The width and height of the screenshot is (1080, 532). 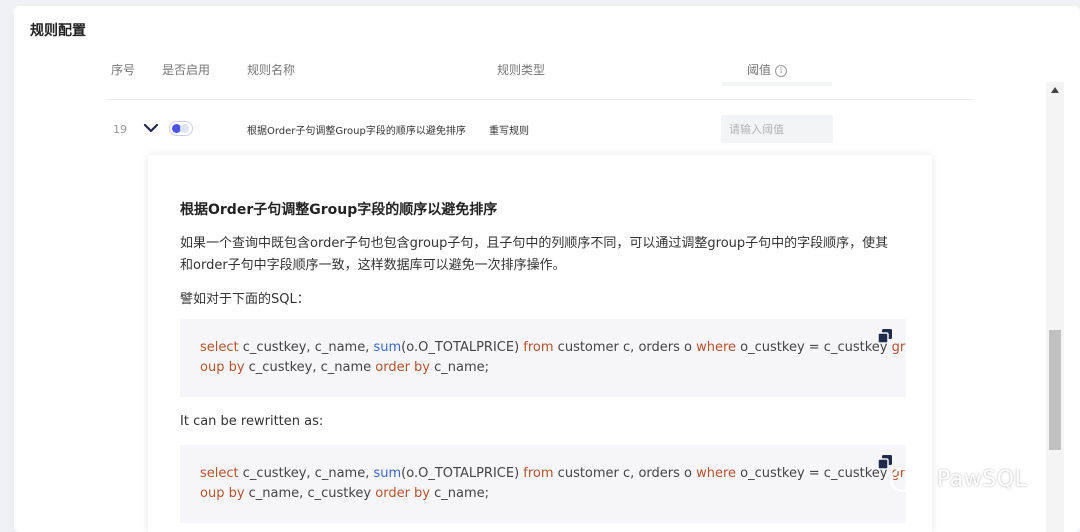 What do you see at coordinates (184, 128) in the screenshot?
I see `toggle-knob-track` at bounding box center [184, 128].